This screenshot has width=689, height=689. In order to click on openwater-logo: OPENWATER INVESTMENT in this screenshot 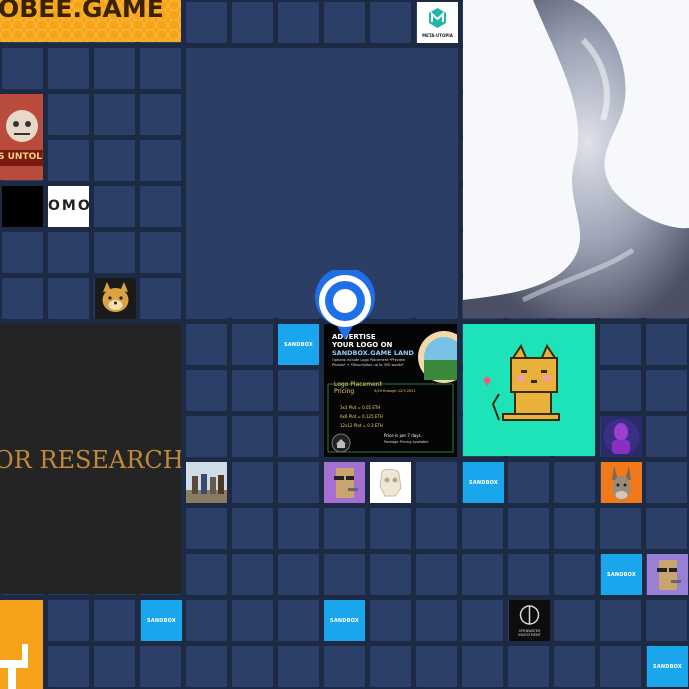, I will do `click(529, 620)`.